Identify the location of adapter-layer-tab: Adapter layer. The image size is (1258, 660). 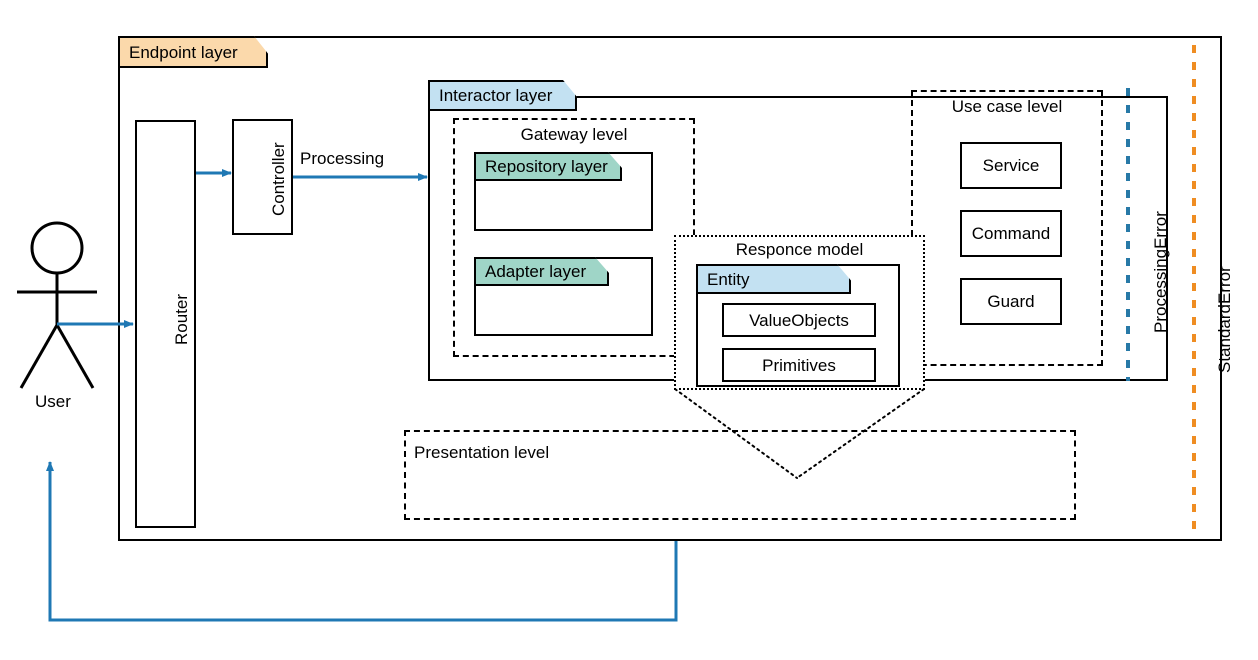
(541, 271).